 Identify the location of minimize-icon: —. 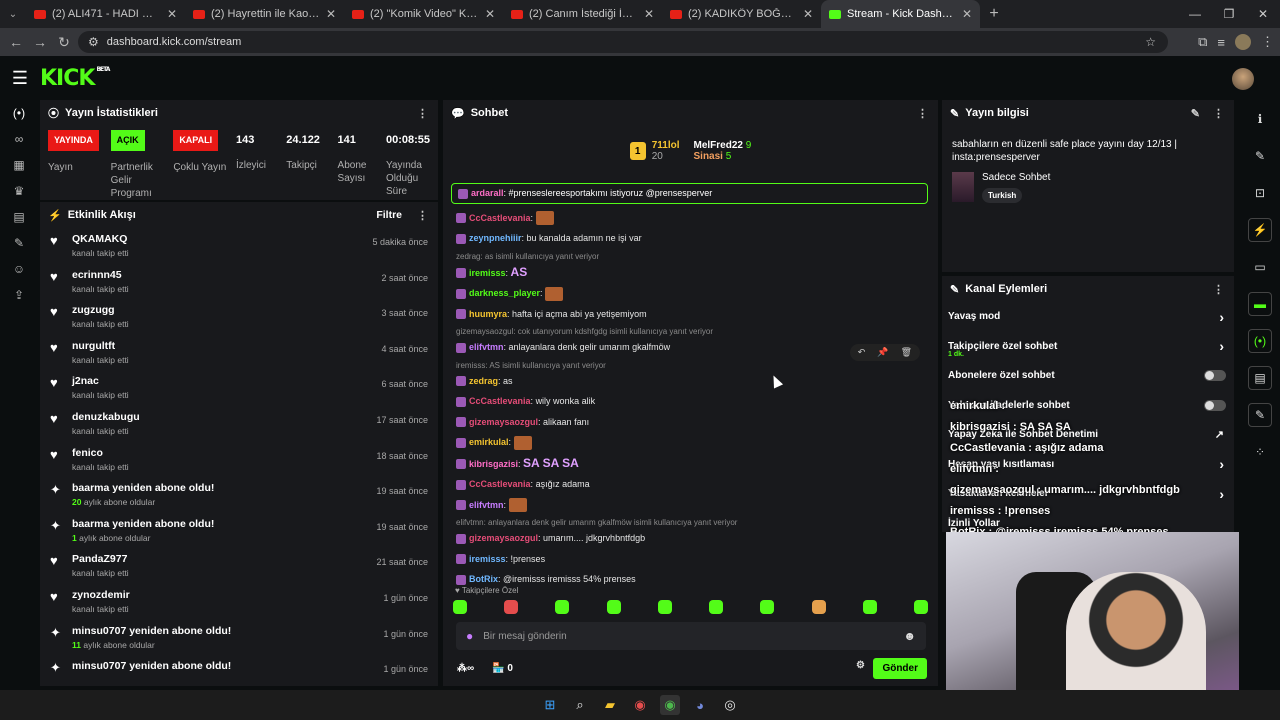
(1195, 14).